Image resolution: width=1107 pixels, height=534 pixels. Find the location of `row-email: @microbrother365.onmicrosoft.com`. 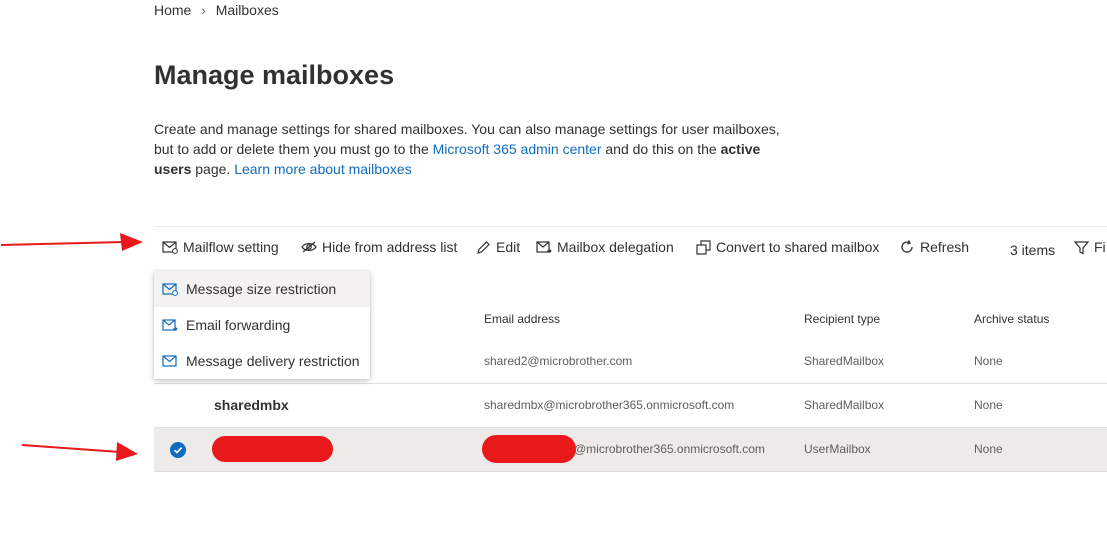

row-email: @microbrother365.onmicrosoft.com is located at coordinates (669, 449).